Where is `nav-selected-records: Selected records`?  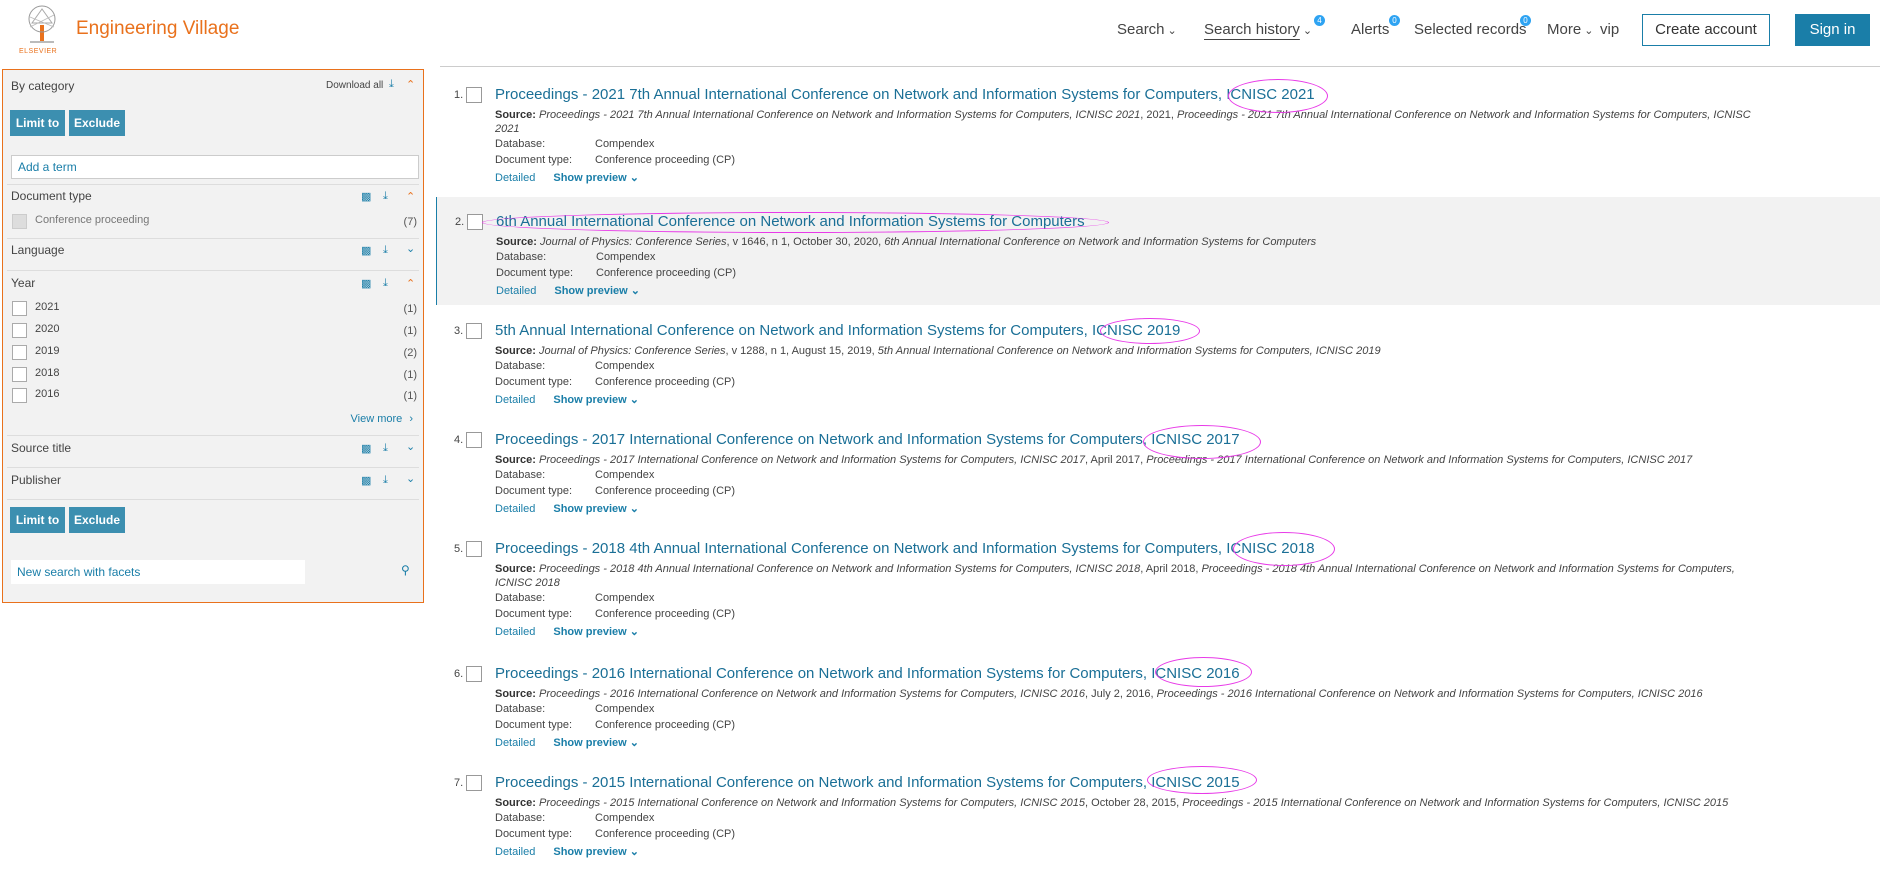 nav-selected-records: Selected records is located at coordinates (1470, 29).